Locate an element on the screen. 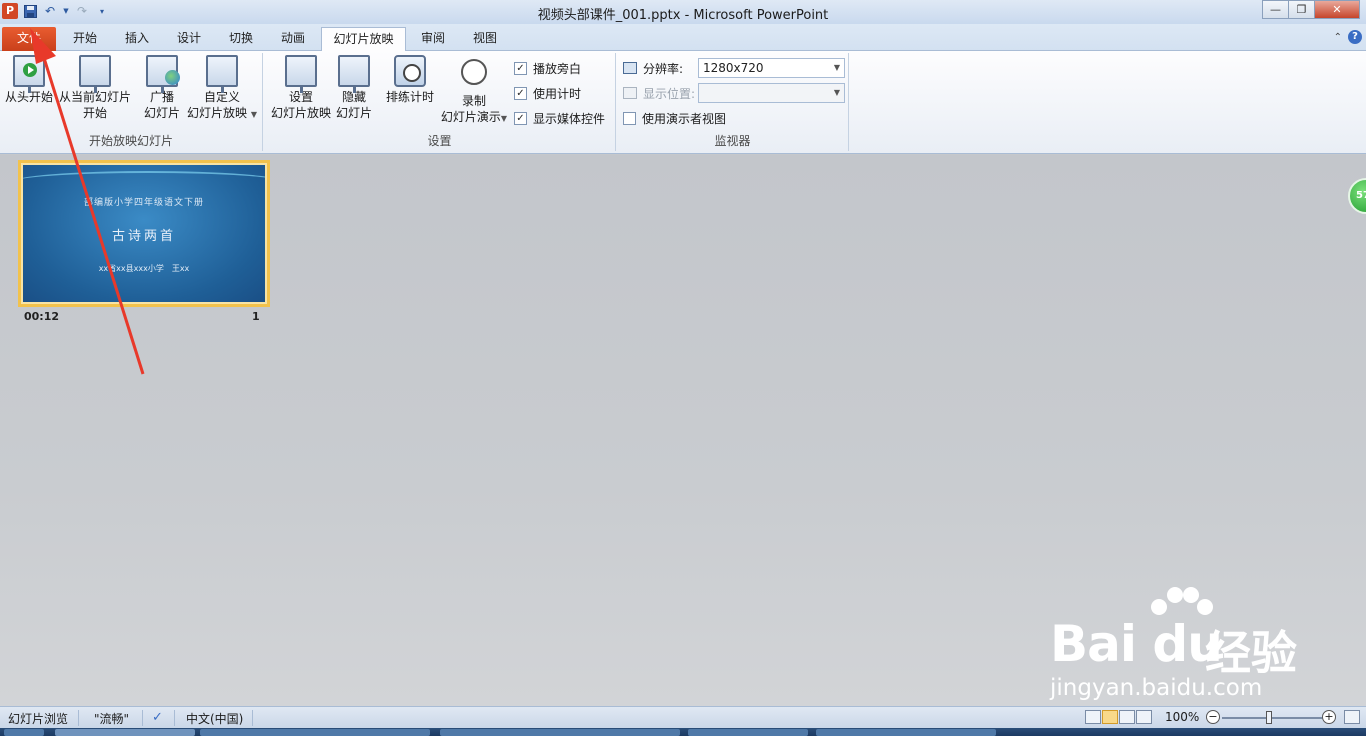  broadcast-slide-show-button: 广播 幻灯片 is located at coordinates (162, 88).